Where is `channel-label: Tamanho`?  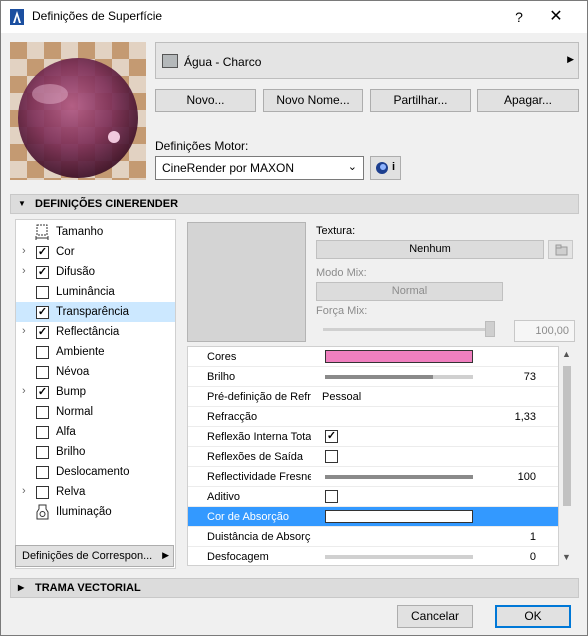
channel-label: Tamanho is located at coordinates (80, 232).